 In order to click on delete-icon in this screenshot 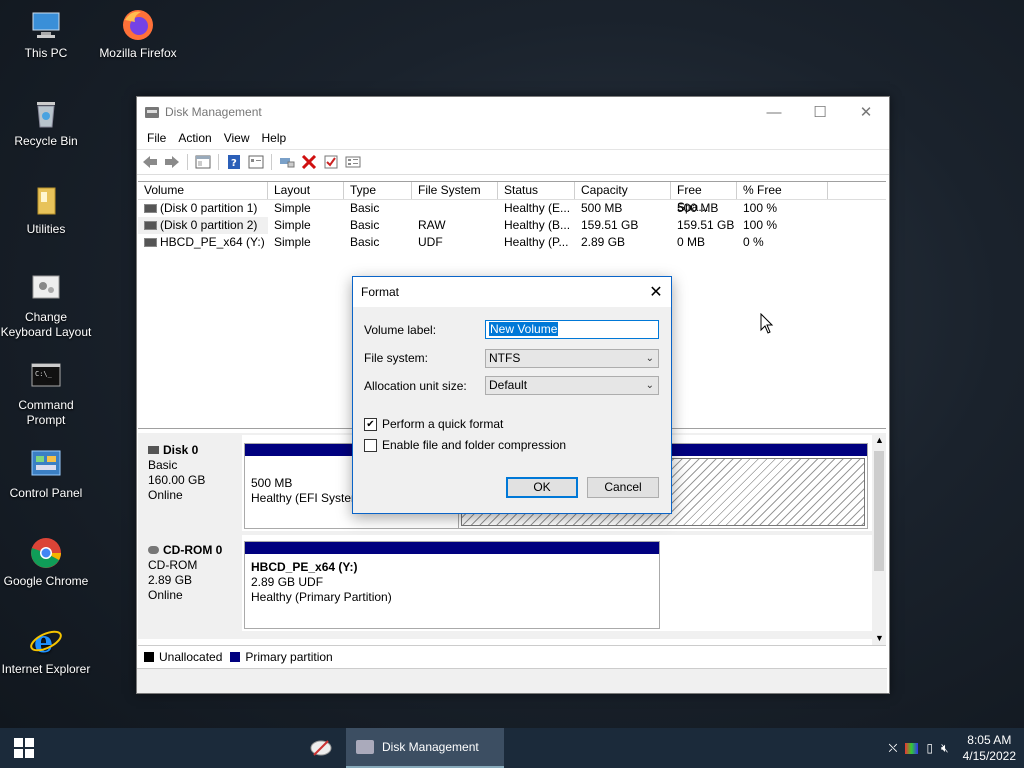, I will do `click(309, 162)`.